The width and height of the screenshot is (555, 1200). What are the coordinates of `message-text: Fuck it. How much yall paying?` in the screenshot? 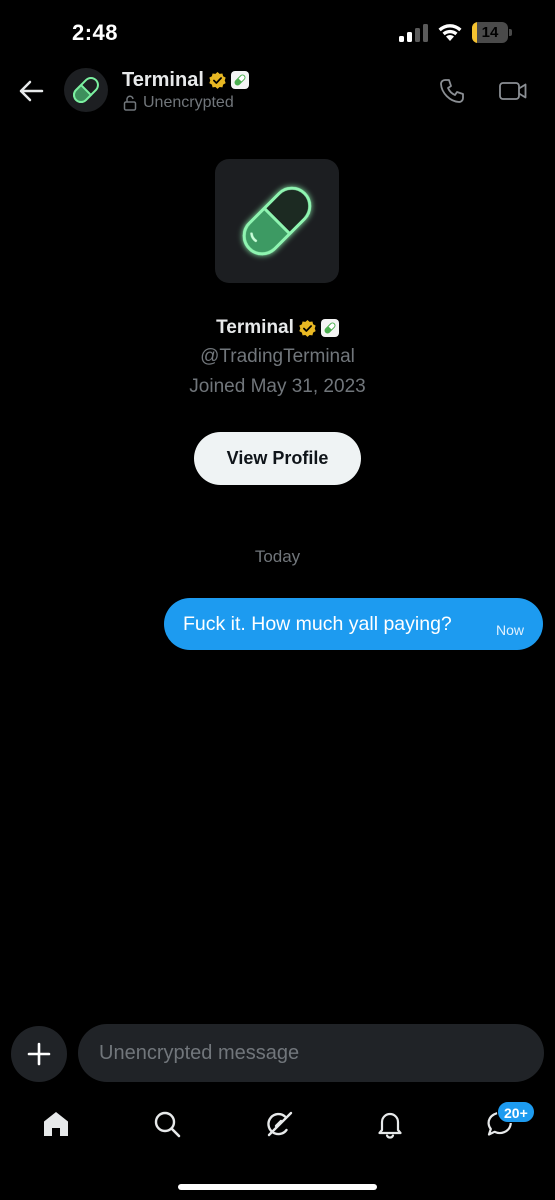 It's located at (317, 623).